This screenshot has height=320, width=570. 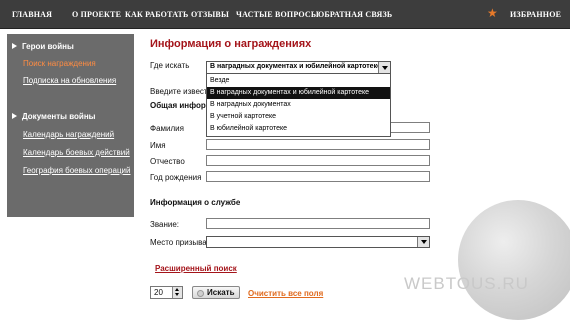 What do you see at coordinates (69, 80) in the screenshot?
I see `sidebar-item-subscribe: Подписка на обновления` at bounding box center [69, 80].